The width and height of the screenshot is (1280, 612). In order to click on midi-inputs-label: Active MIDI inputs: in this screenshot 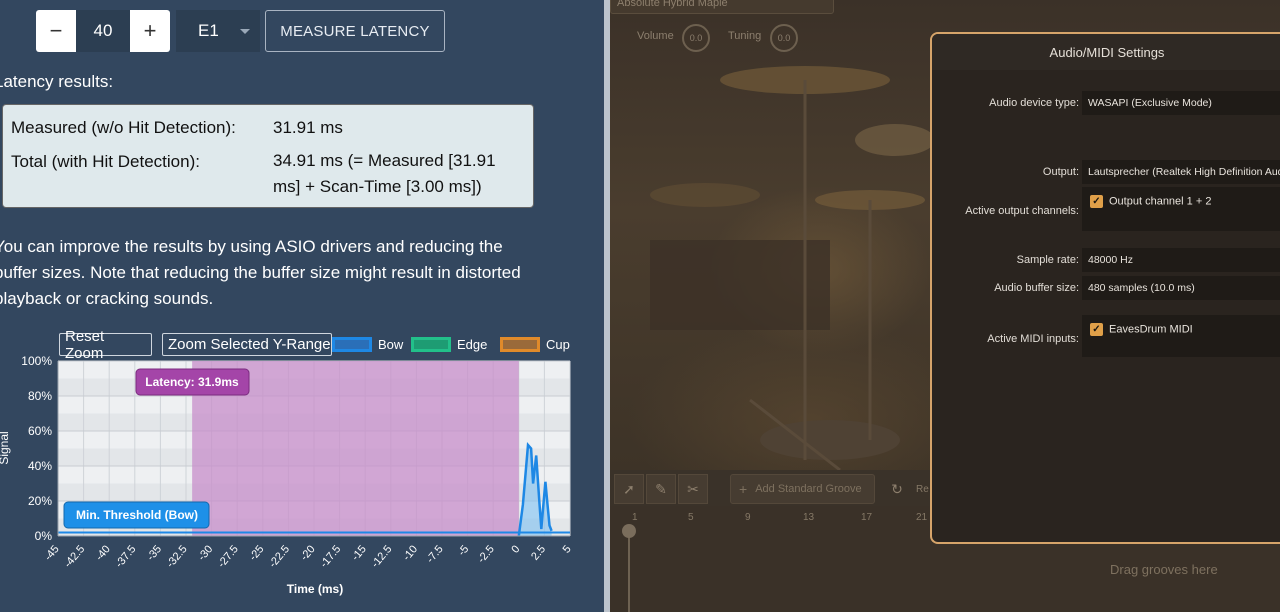, I will do `click(1033, 339)`.